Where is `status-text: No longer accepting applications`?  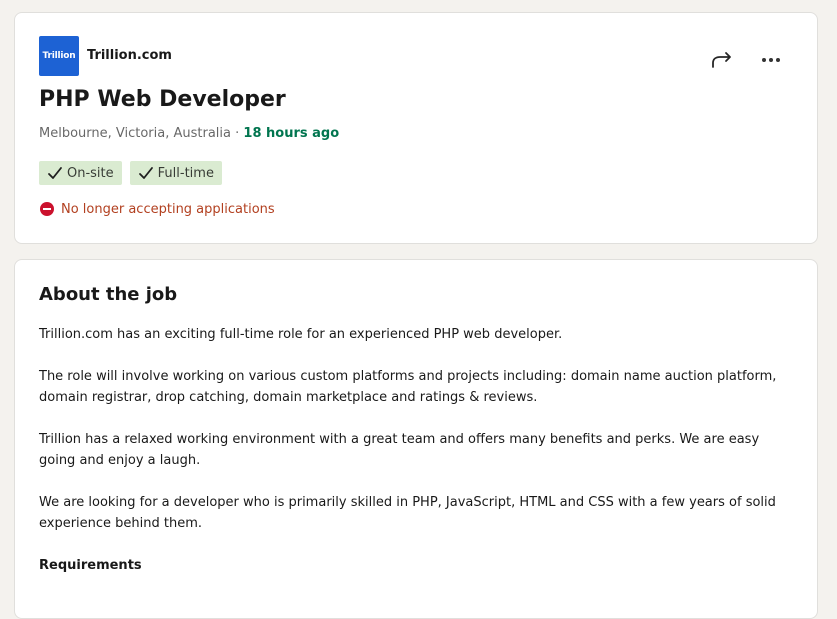
status-text: No longer accepting applications is located at coordinates (168, 209).